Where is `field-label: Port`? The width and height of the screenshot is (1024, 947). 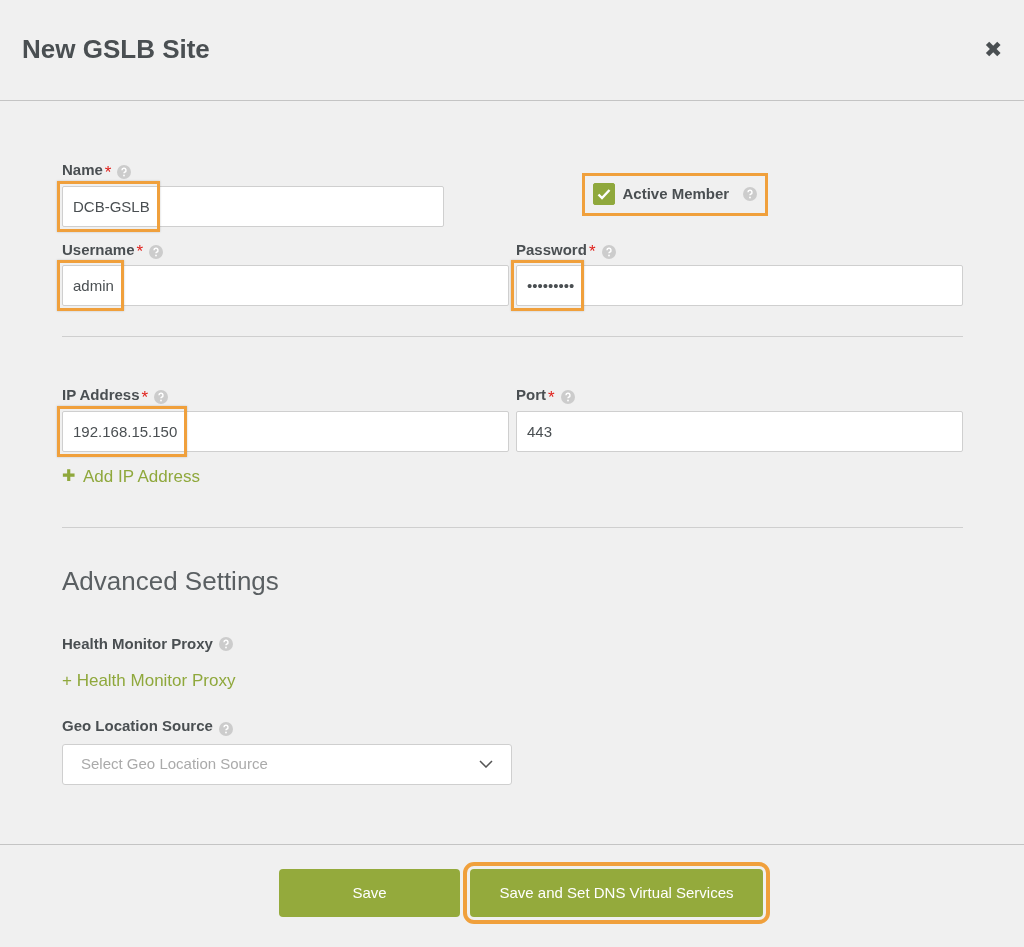
field-label: Port is located at coordinates (531, 395).